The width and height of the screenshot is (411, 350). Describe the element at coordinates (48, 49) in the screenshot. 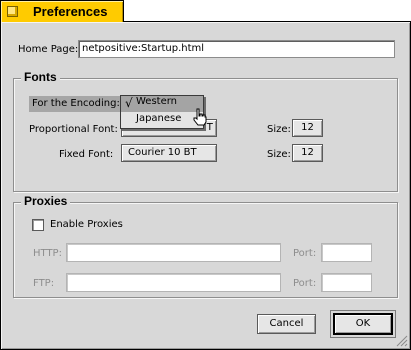

I see `home-page-label: Home Page:` at that location.